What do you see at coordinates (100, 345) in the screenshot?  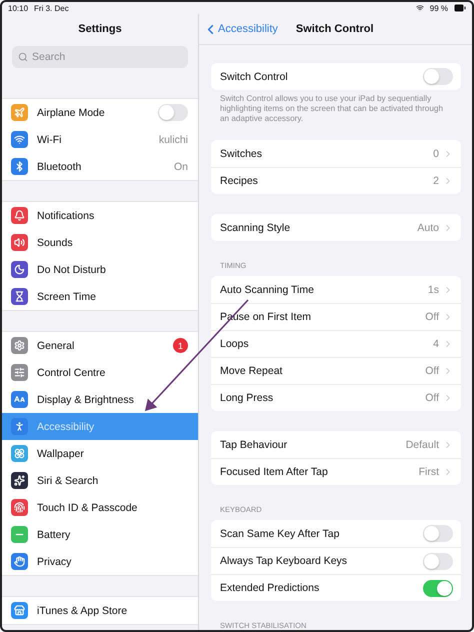 I see `sidebar-item: General 1` at bounding box center [100, 345].